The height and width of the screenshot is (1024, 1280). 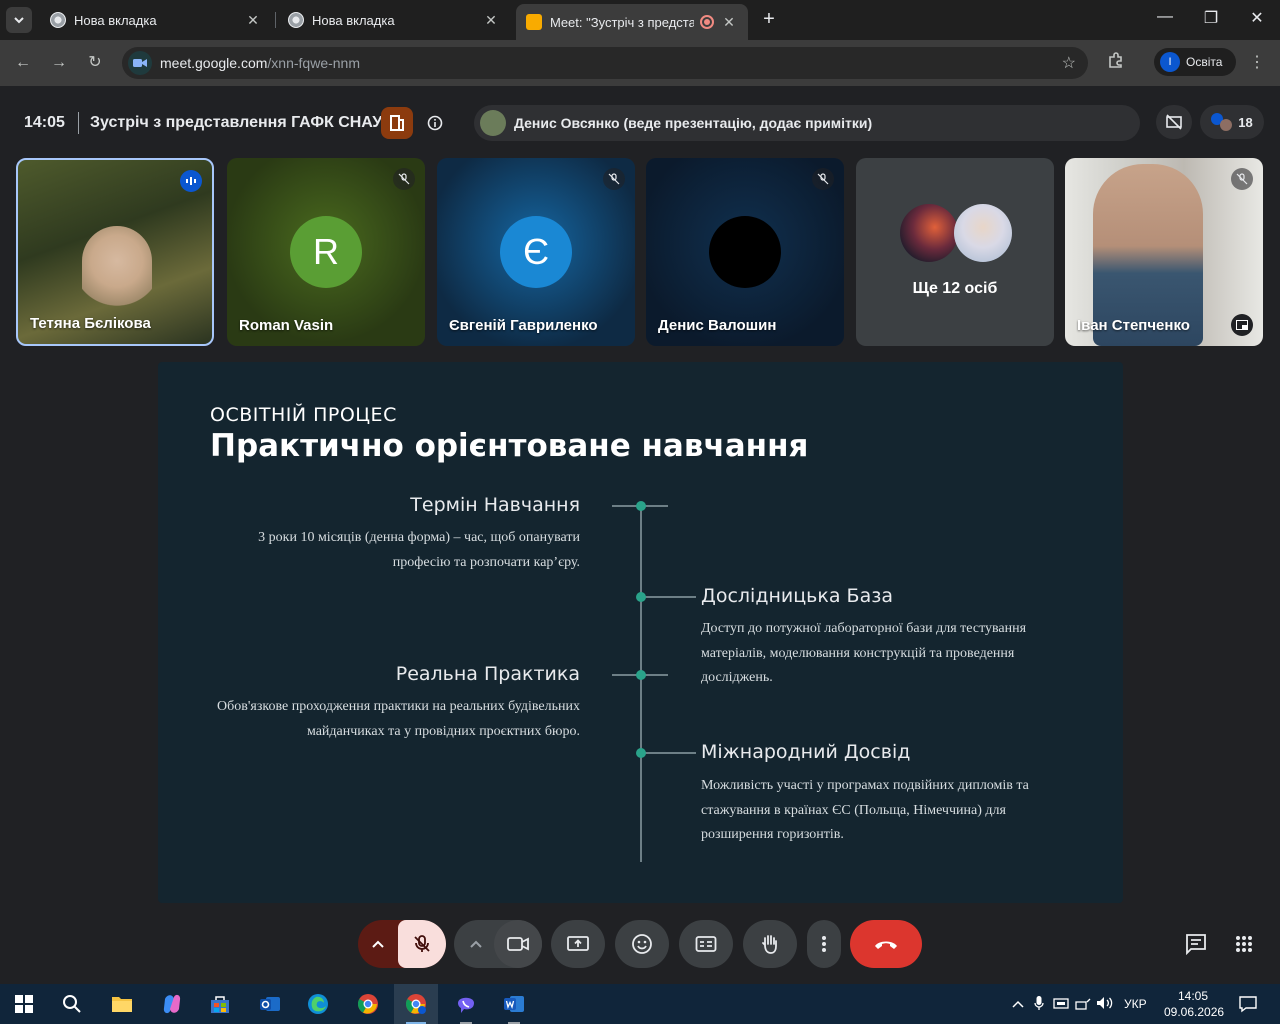 I want to click on edge-app, so click(x=318, y=1004).